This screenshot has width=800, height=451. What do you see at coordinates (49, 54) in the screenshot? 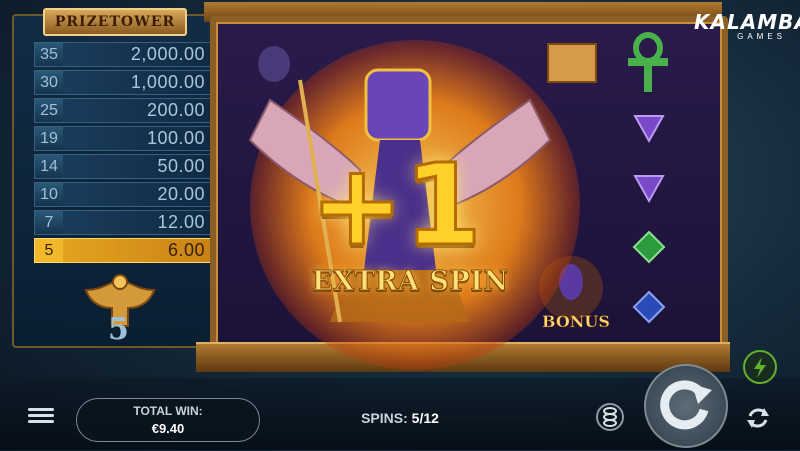
I see `prize-tier-level: 35` at bounding box center [49, 54].